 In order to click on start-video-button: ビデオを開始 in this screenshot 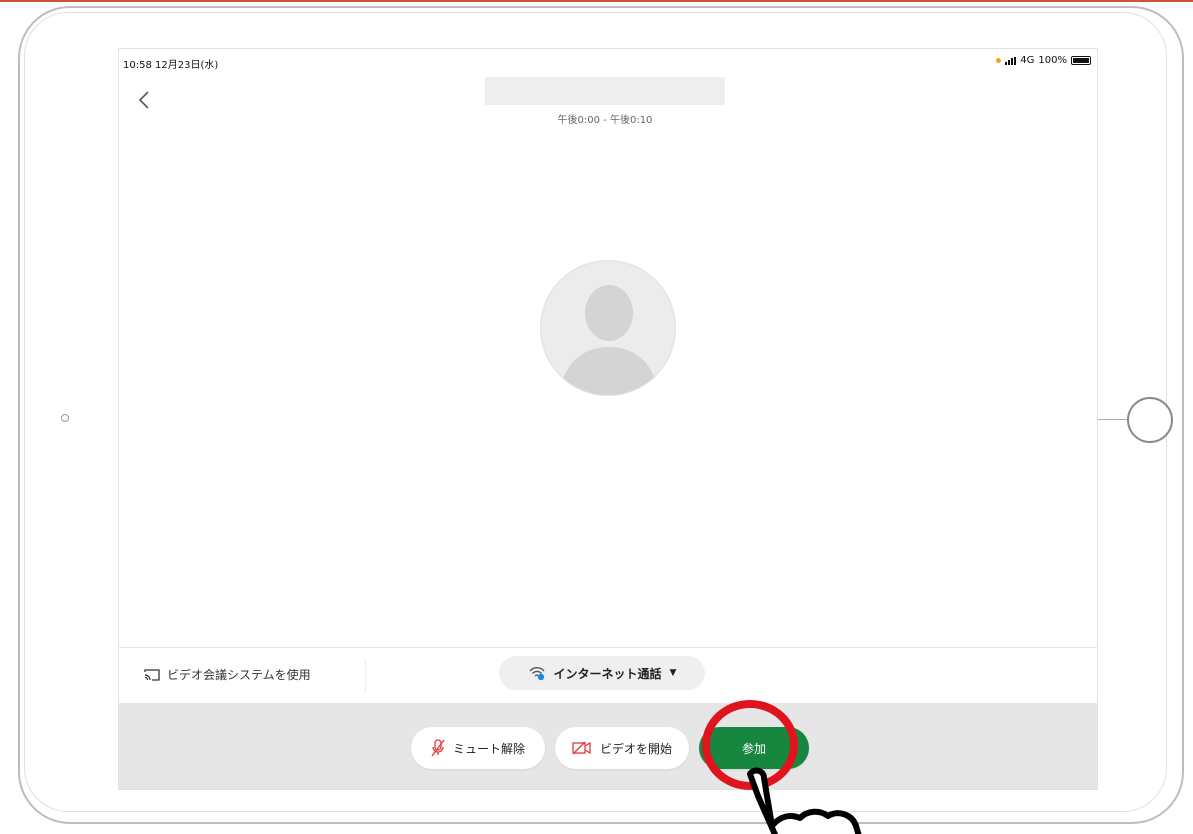, I will do `click(622, 748)`.